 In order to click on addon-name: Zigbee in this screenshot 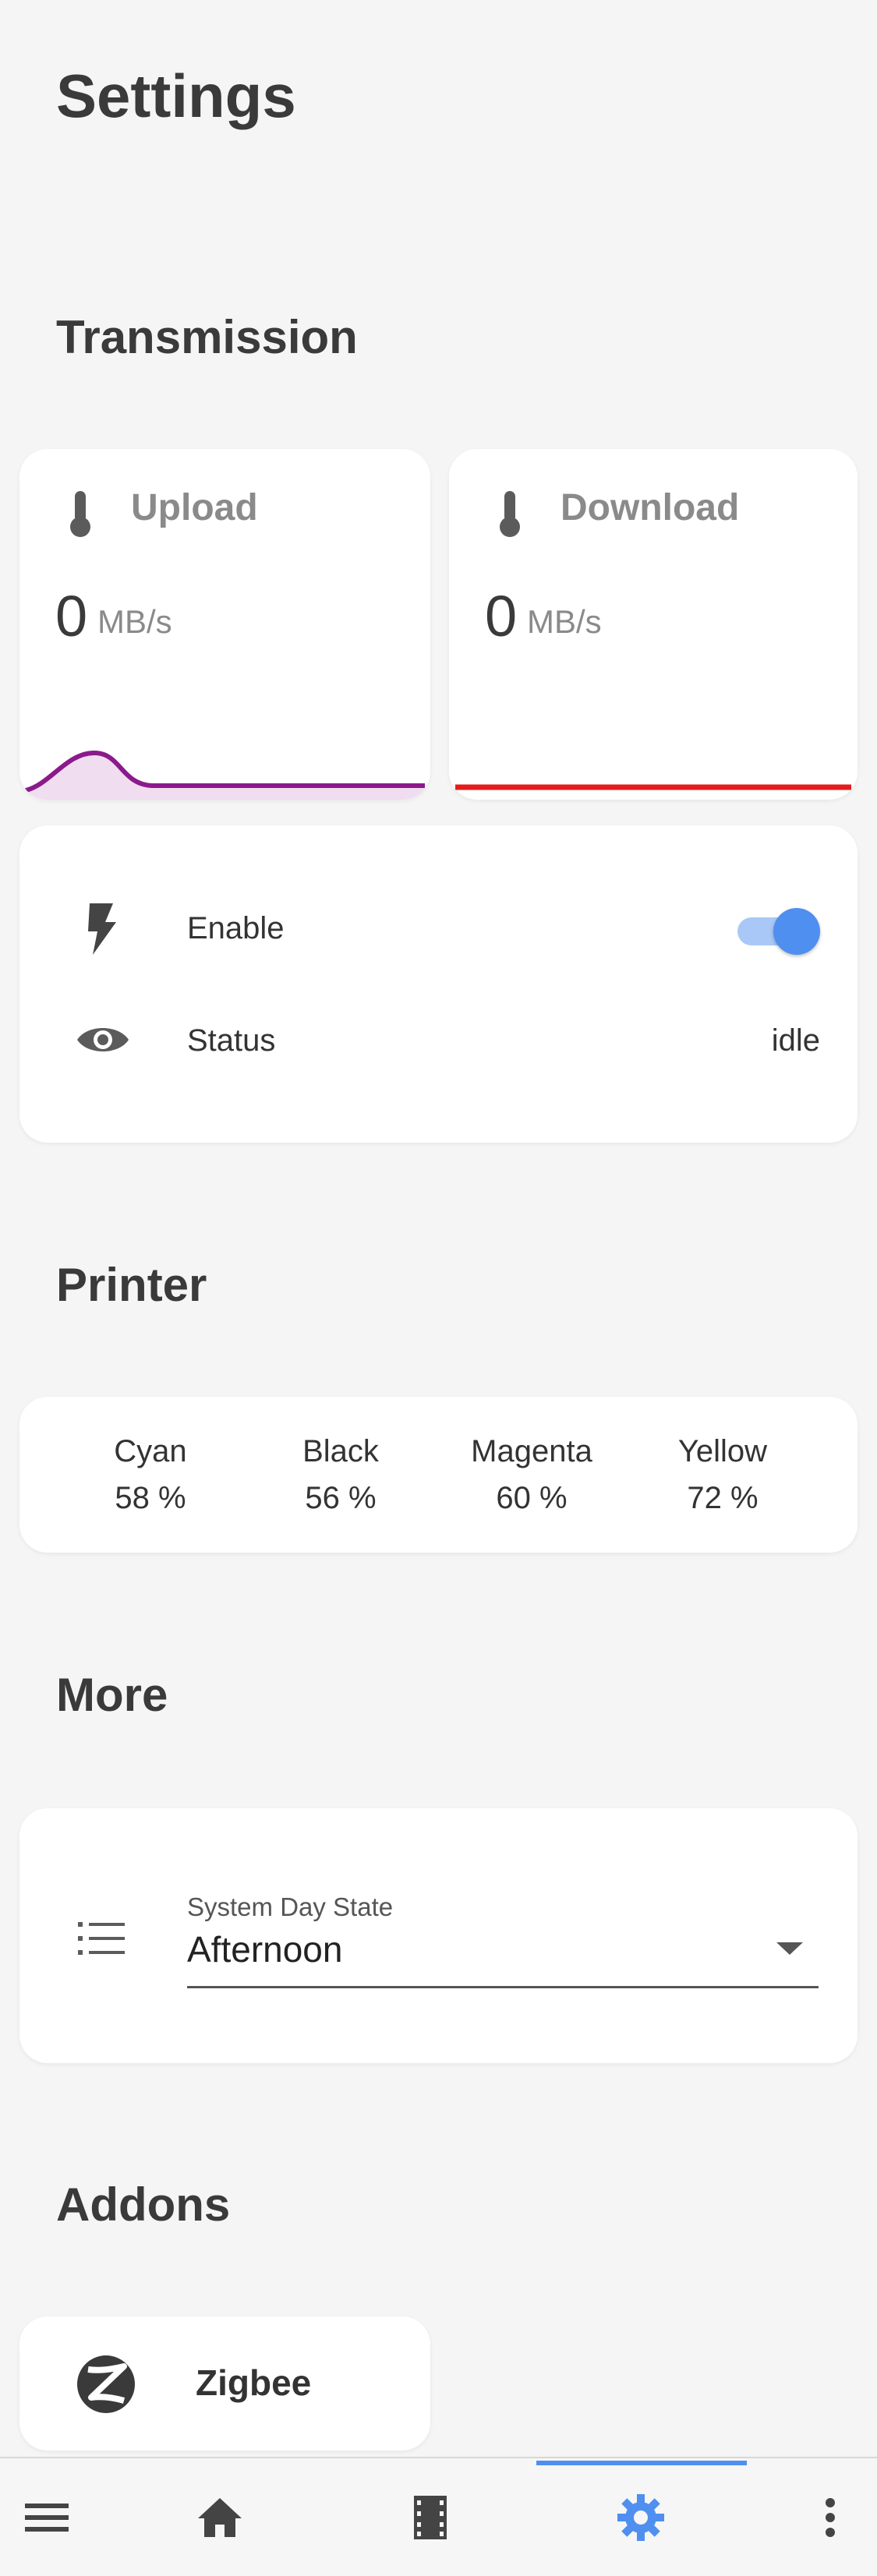, I will do `click(254, 2382)`.